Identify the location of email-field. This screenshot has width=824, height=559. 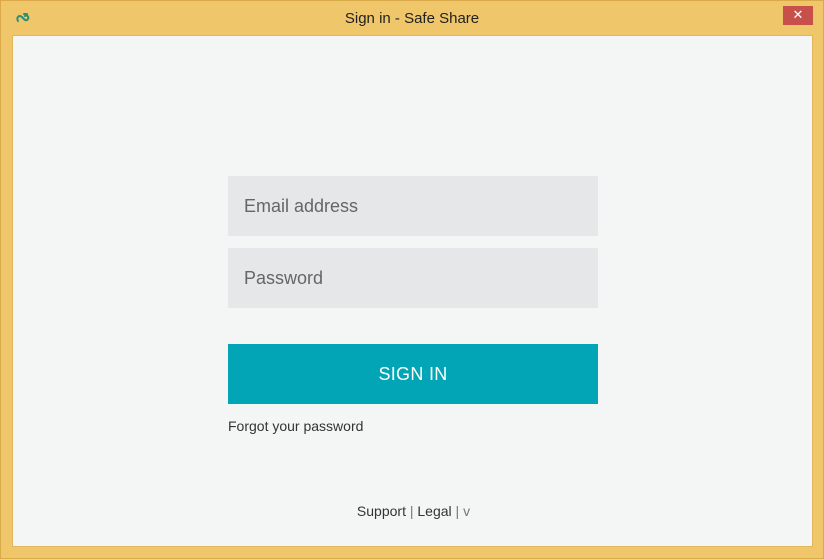
(413, 206).